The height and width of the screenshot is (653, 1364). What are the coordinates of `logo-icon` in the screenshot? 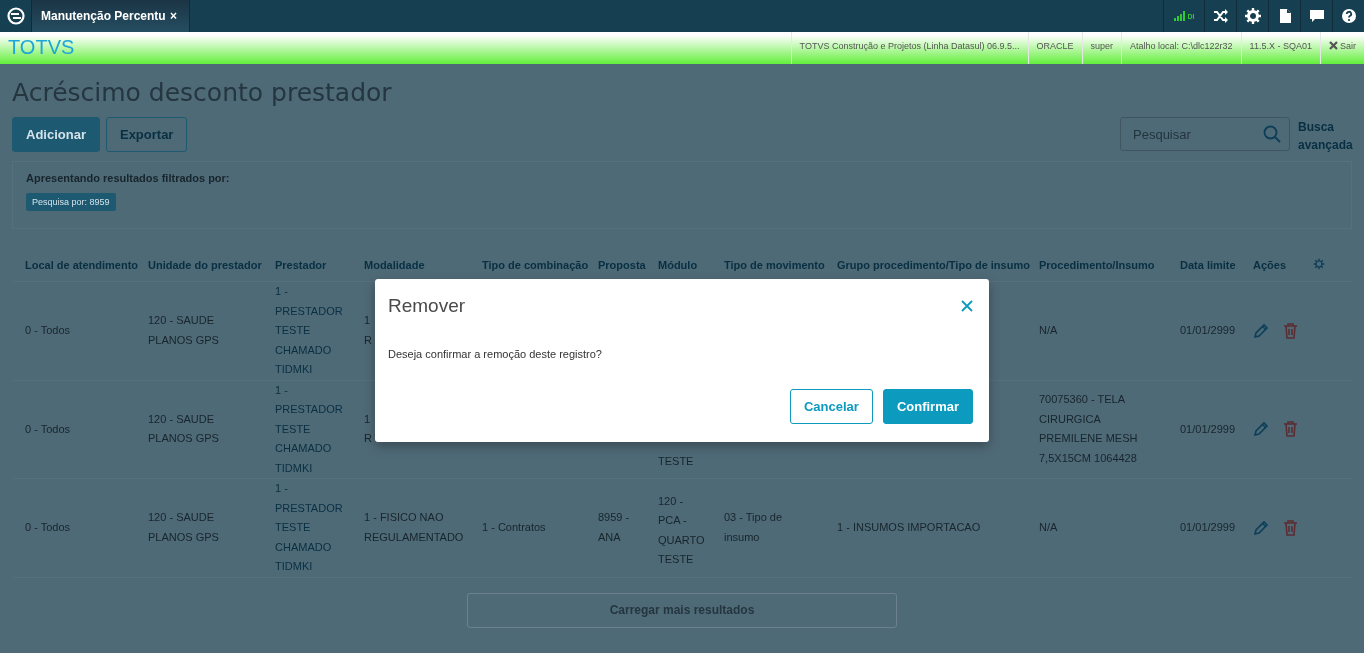 It's located at (15, 16).